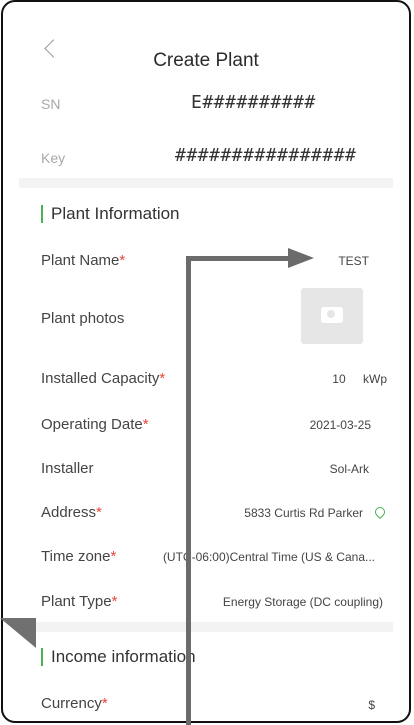 The height and width of the screenshot is (725, 414). I want to click on address-input: 5833 Curtis Rd Parker, so click(303, 513).